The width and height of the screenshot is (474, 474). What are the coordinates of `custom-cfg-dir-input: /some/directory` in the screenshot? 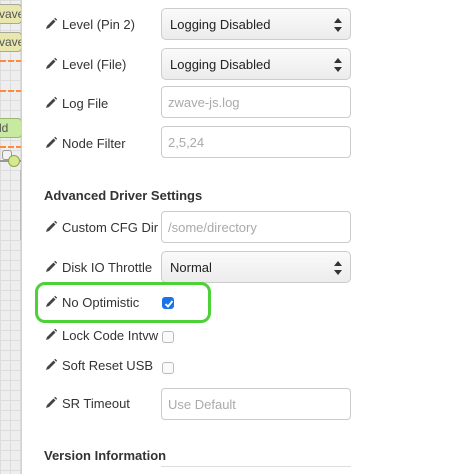 It's located at (256, 227).